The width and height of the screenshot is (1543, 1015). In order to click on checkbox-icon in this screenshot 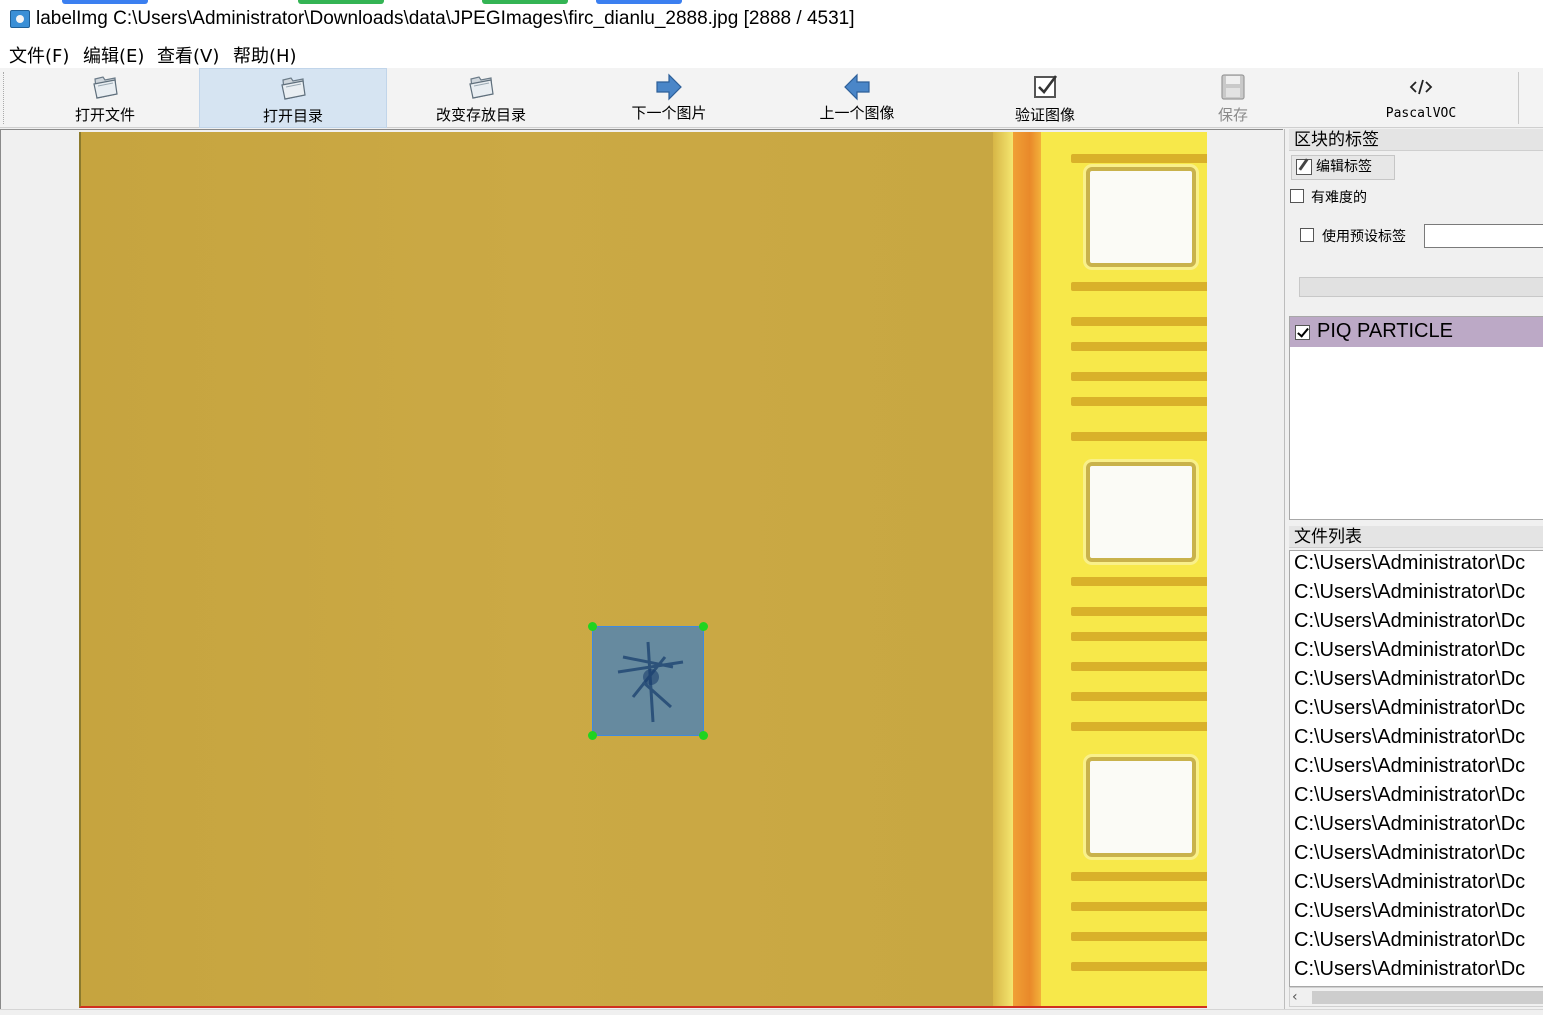, I will do `click(1046, 86)`.